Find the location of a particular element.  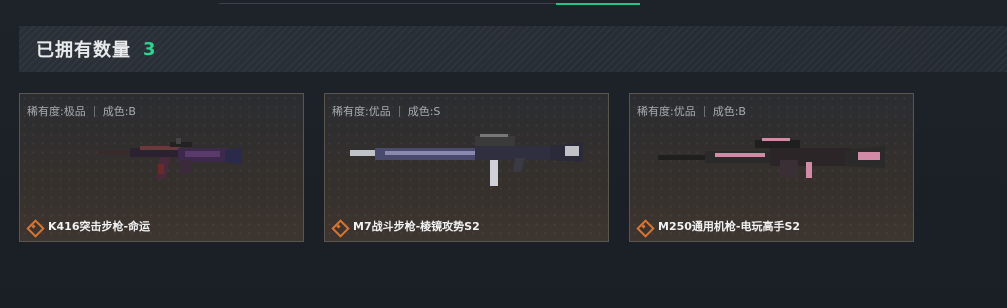

machine-gun-icon is located at coordinates (771, 158).